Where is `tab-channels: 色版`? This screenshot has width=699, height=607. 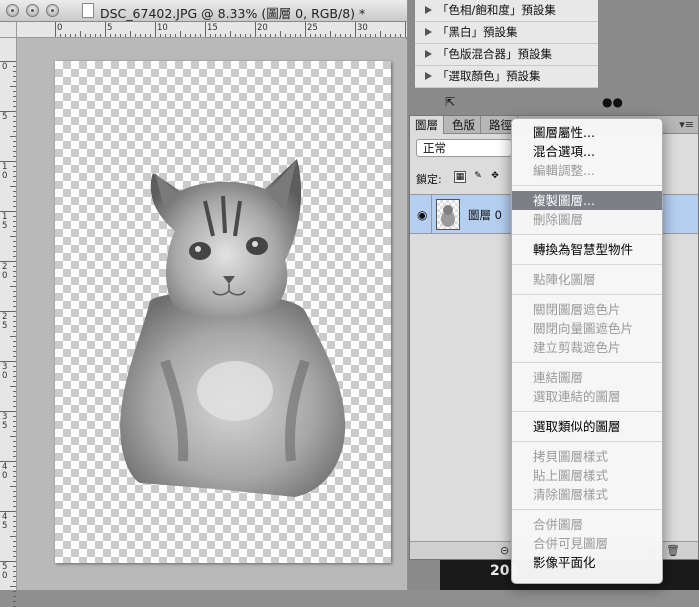
tab-channels: 色版 is located at coordinates (464, 125).